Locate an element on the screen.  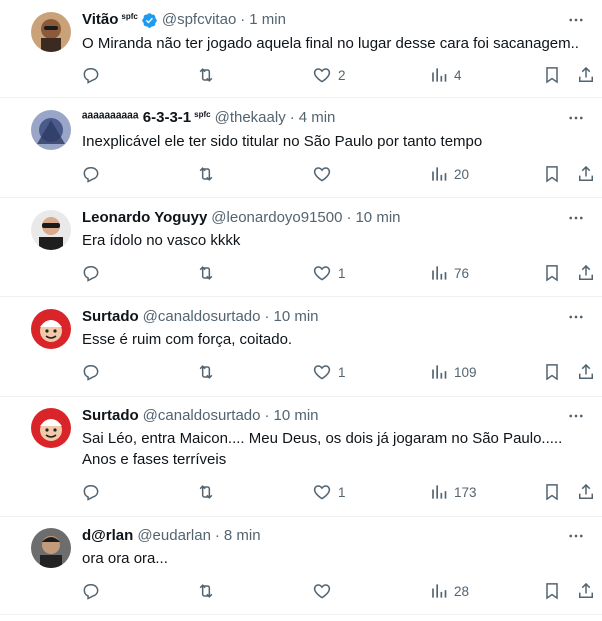
verified-badge-icon is located at coordinates (149, 20).